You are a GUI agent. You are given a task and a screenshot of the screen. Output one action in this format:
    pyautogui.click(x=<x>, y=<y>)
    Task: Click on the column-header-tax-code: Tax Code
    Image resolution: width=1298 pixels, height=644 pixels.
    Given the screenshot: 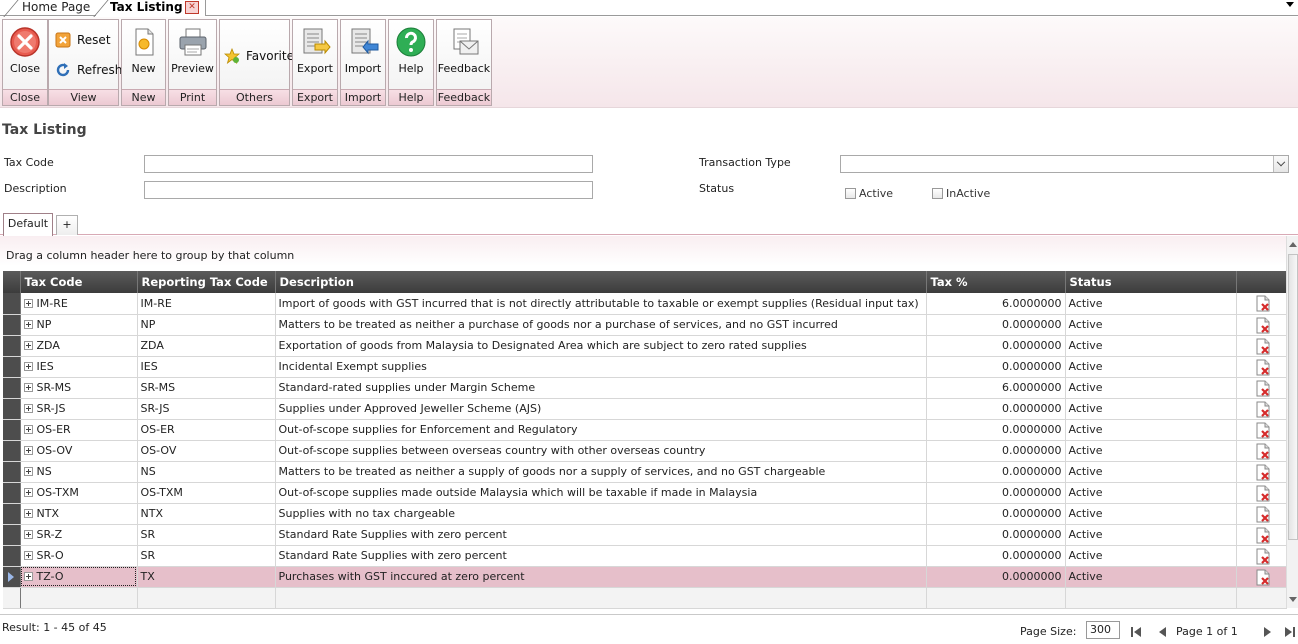 What is the action you would take?
    pyautogui.click(x=79, y=282)
    